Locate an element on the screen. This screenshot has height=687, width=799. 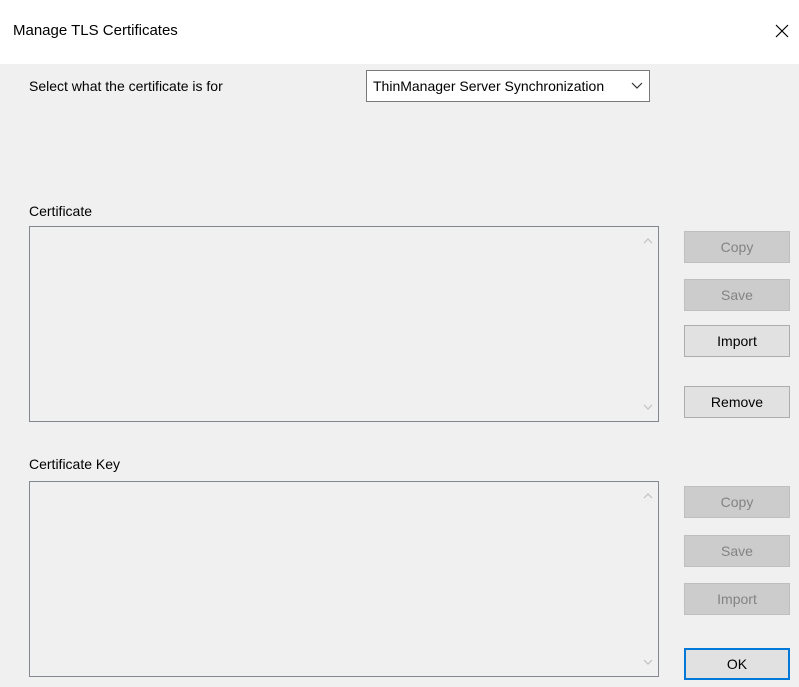
title-bar: Manage TLS Certificates is located at coordinates (399, 32).